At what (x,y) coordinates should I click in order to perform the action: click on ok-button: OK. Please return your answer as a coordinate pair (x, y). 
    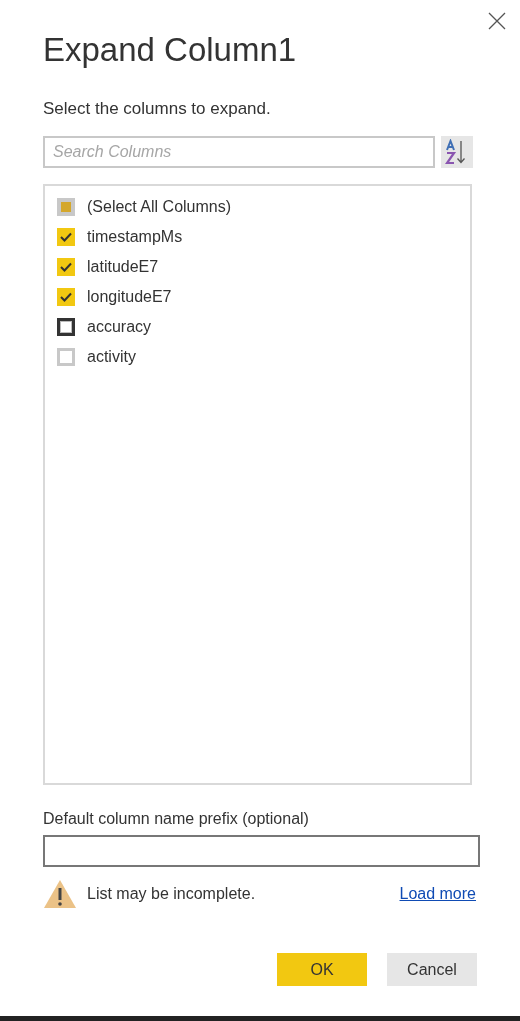
    Looking at the image, I should click on (322, 969).